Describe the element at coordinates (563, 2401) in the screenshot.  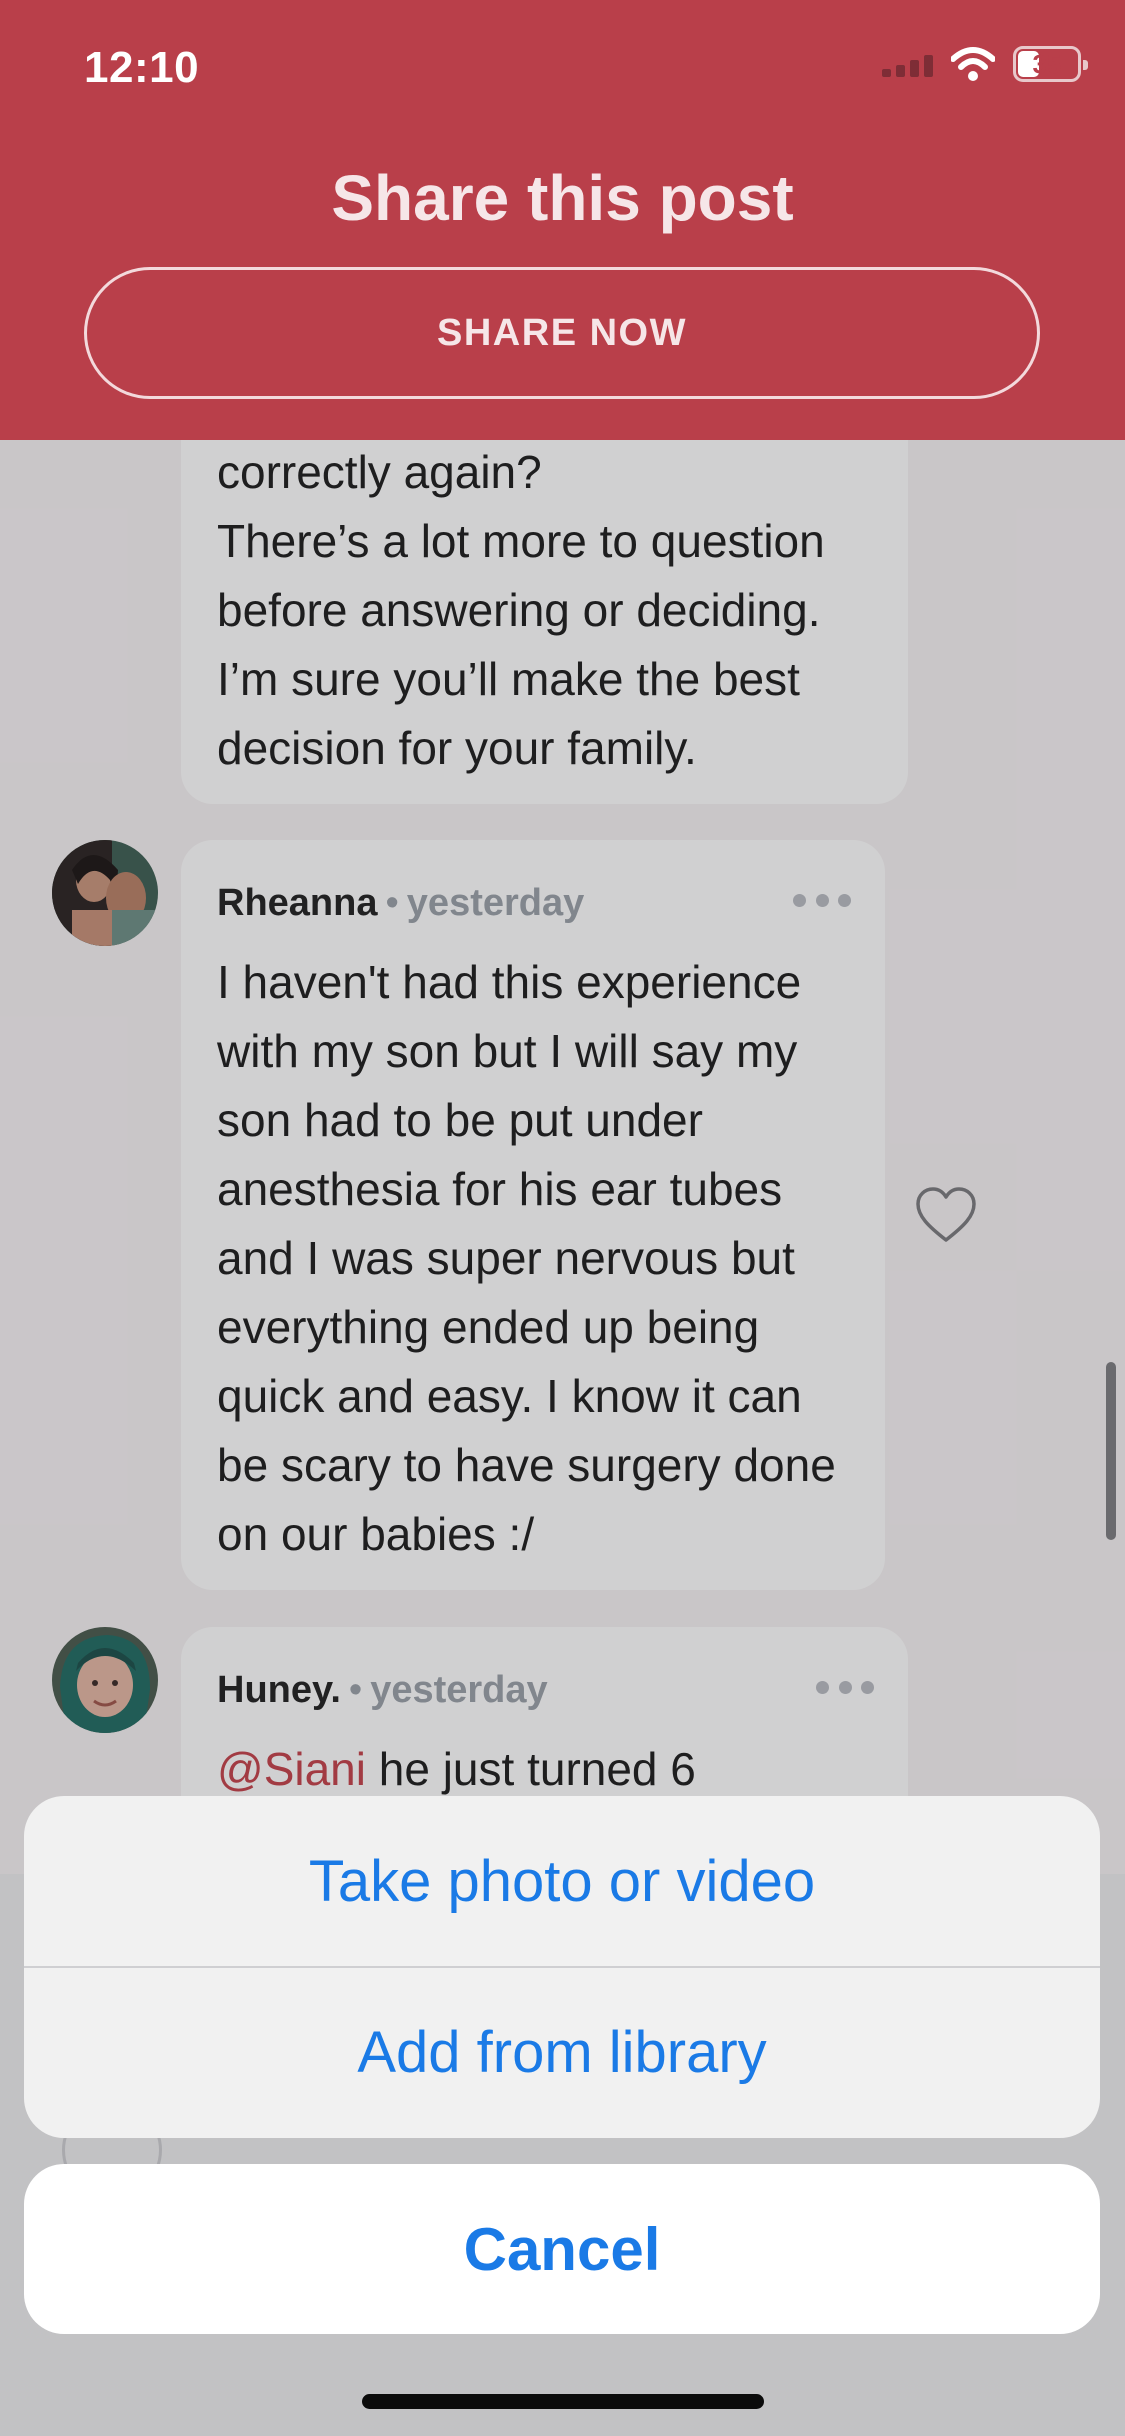
I see `home-indicator` at that location.